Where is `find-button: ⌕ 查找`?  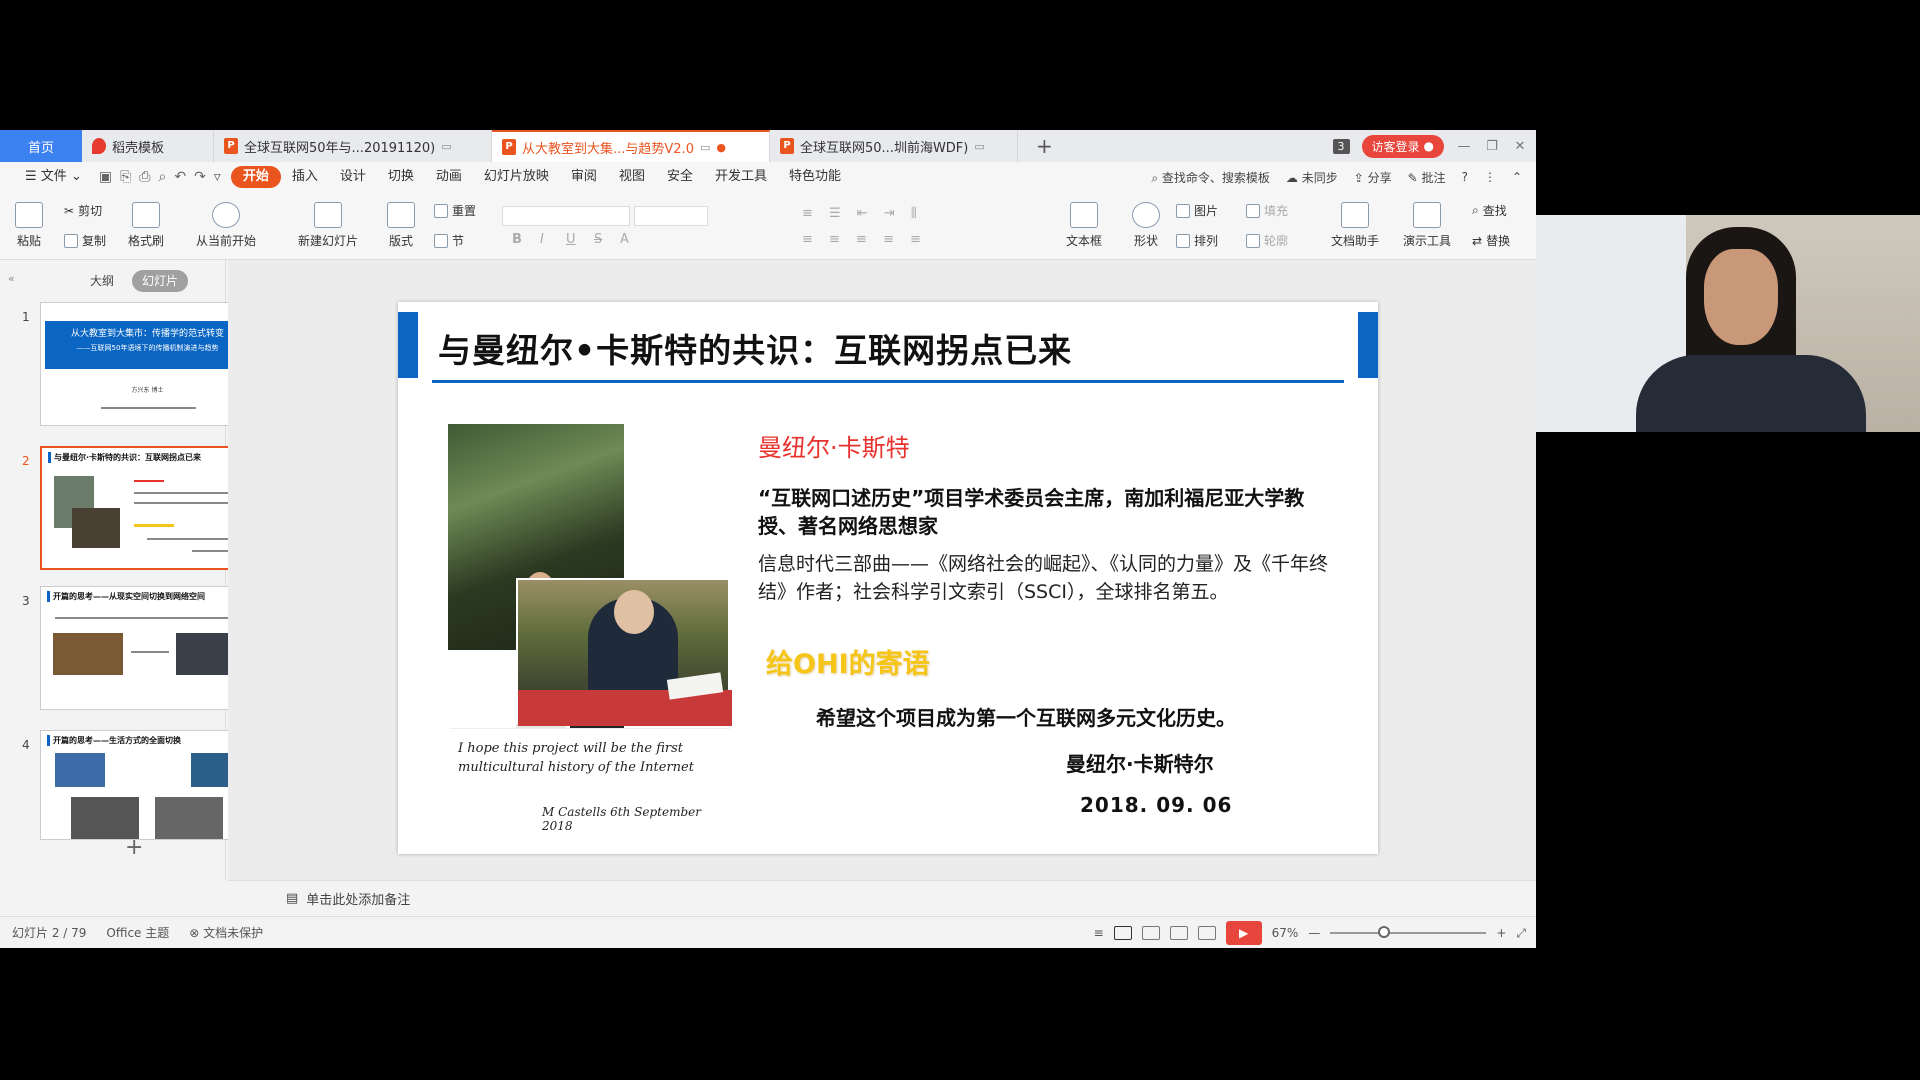
find-button: ⌕ 查找 is located at coordinates (1489, 210).